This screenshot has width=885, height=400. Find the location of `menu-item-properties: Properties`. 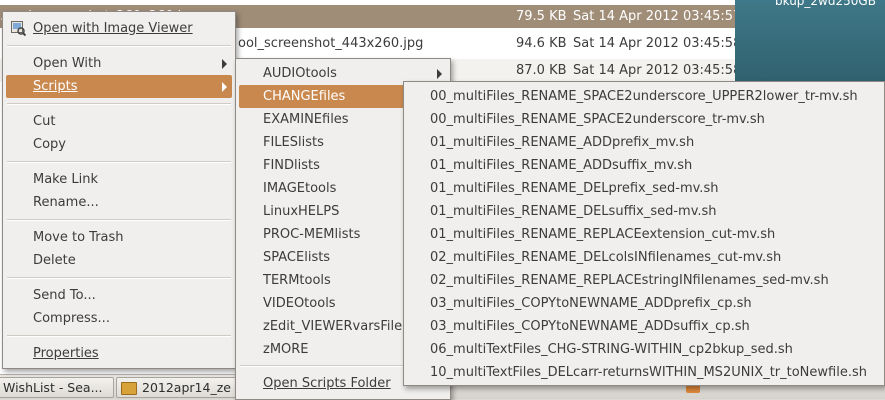

menu-item-properties: Properties is located at coordinates (119, 353).